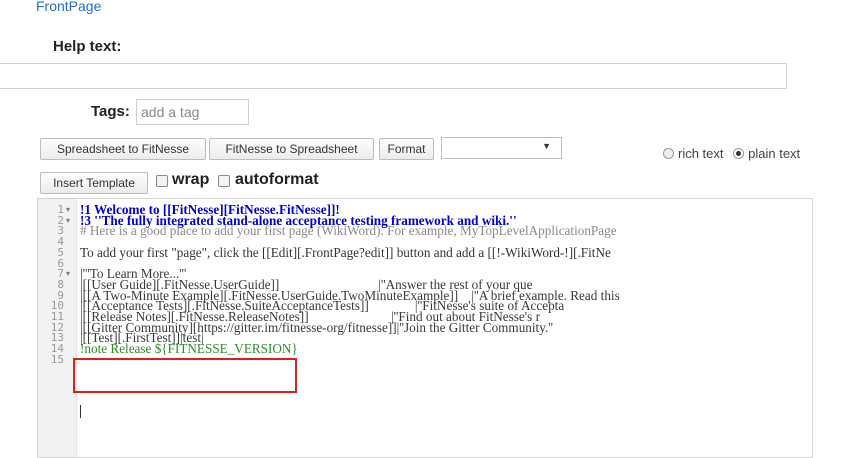 The width and height of the screenshot is (851, 458). What do you see at coordinates (87, 46) in the screenshot?
I see `help-text-label: Help text:` at bounding box center [87, 46].